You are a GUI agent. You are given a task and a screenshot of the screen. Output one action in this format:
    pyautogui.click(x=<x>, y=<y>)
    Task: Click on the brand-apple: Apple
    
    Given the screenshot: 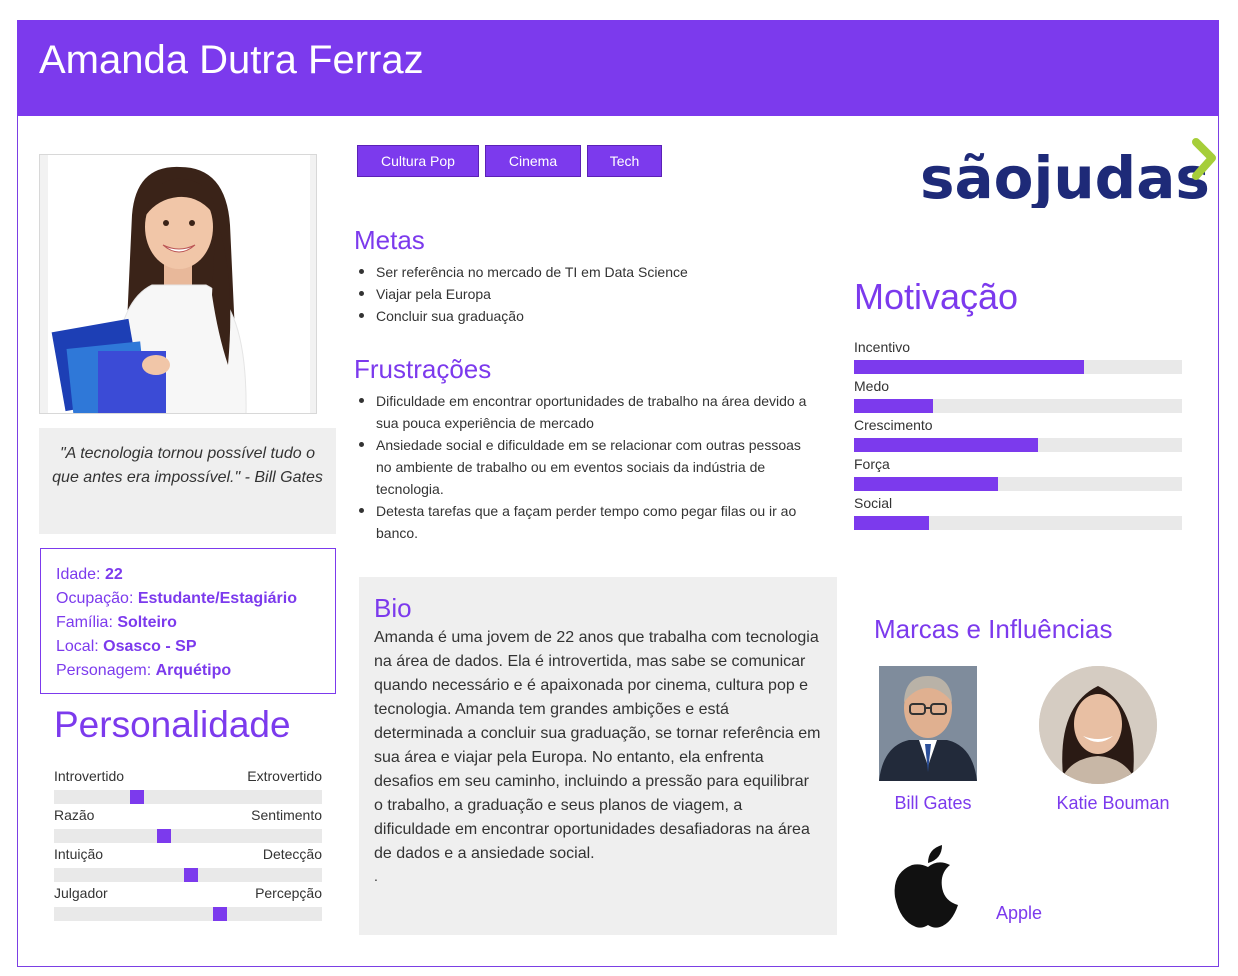 What is the action you would take?
    pyautogui.click(x=1019, y=913)
    